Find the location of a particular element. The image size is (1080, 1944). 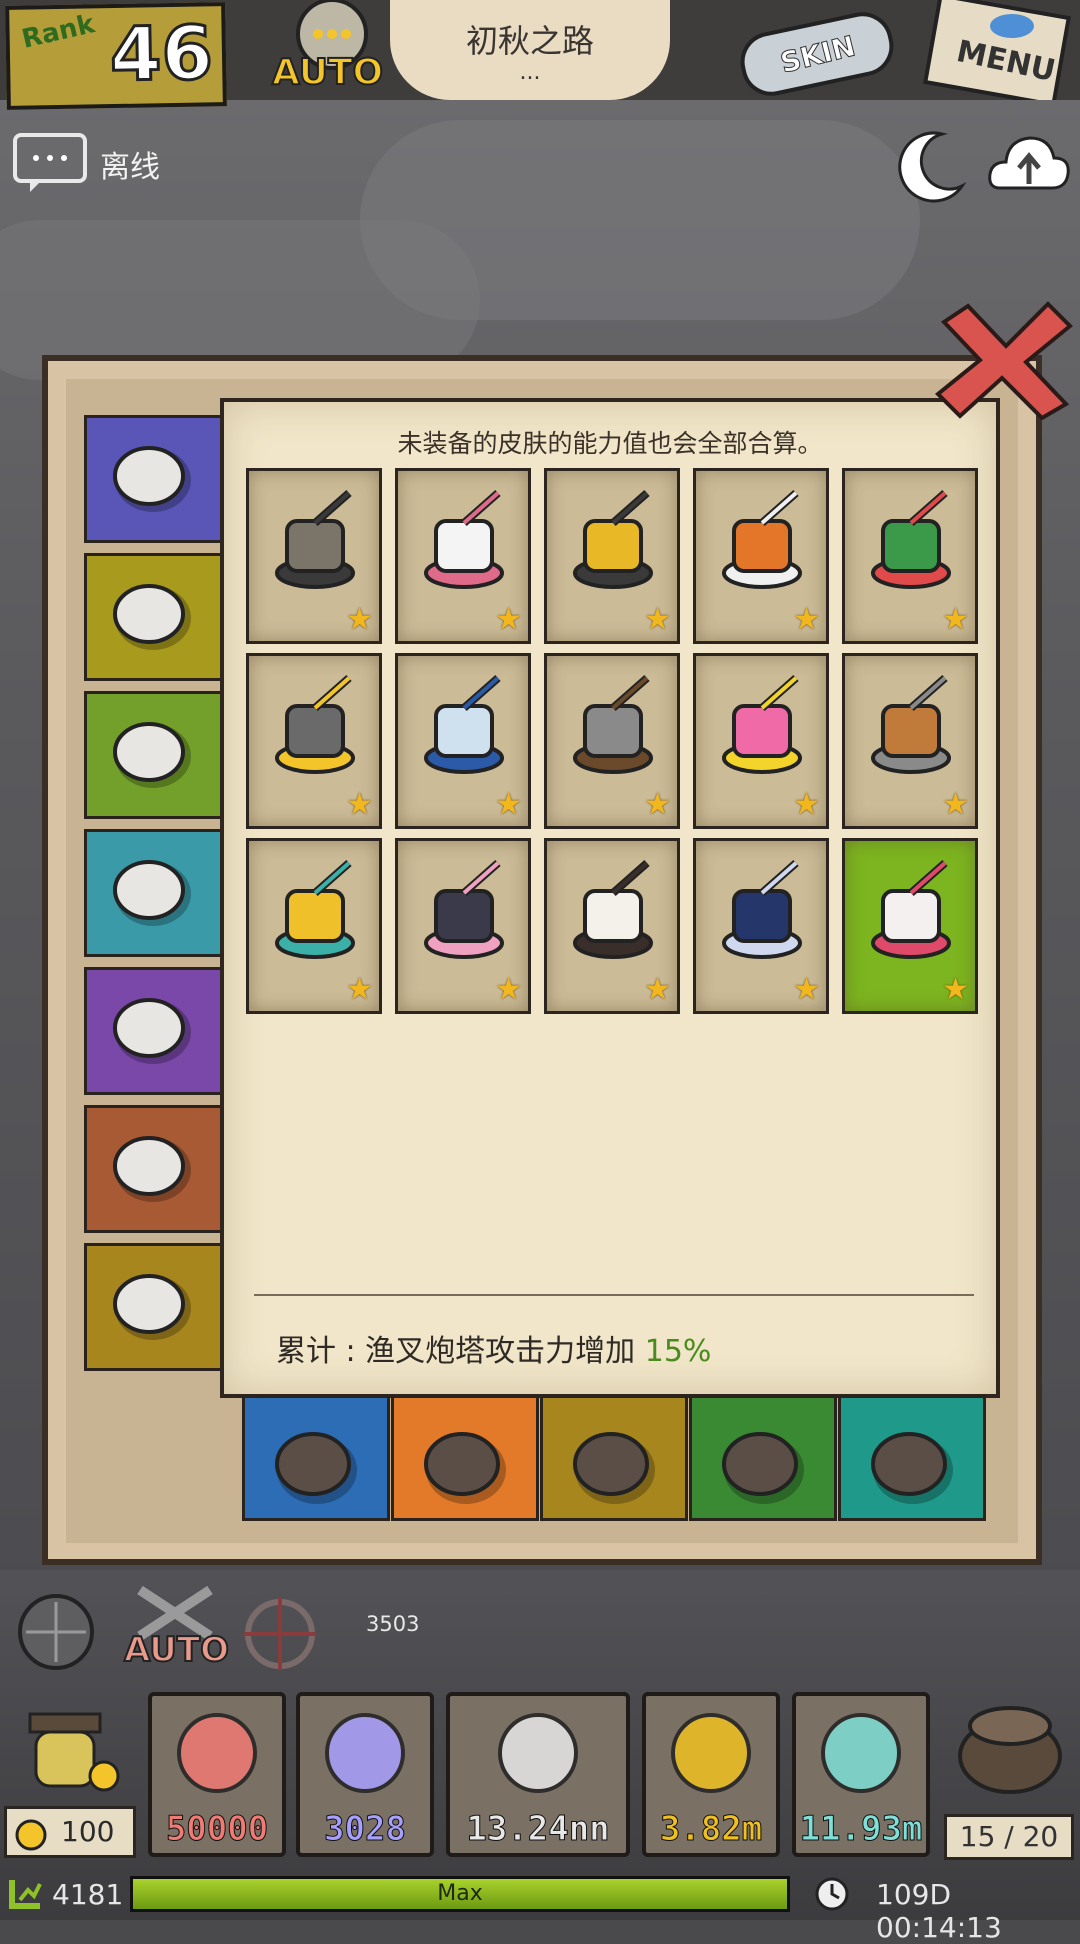

resource-box: 50000 is located at coordinates (217, 1774).